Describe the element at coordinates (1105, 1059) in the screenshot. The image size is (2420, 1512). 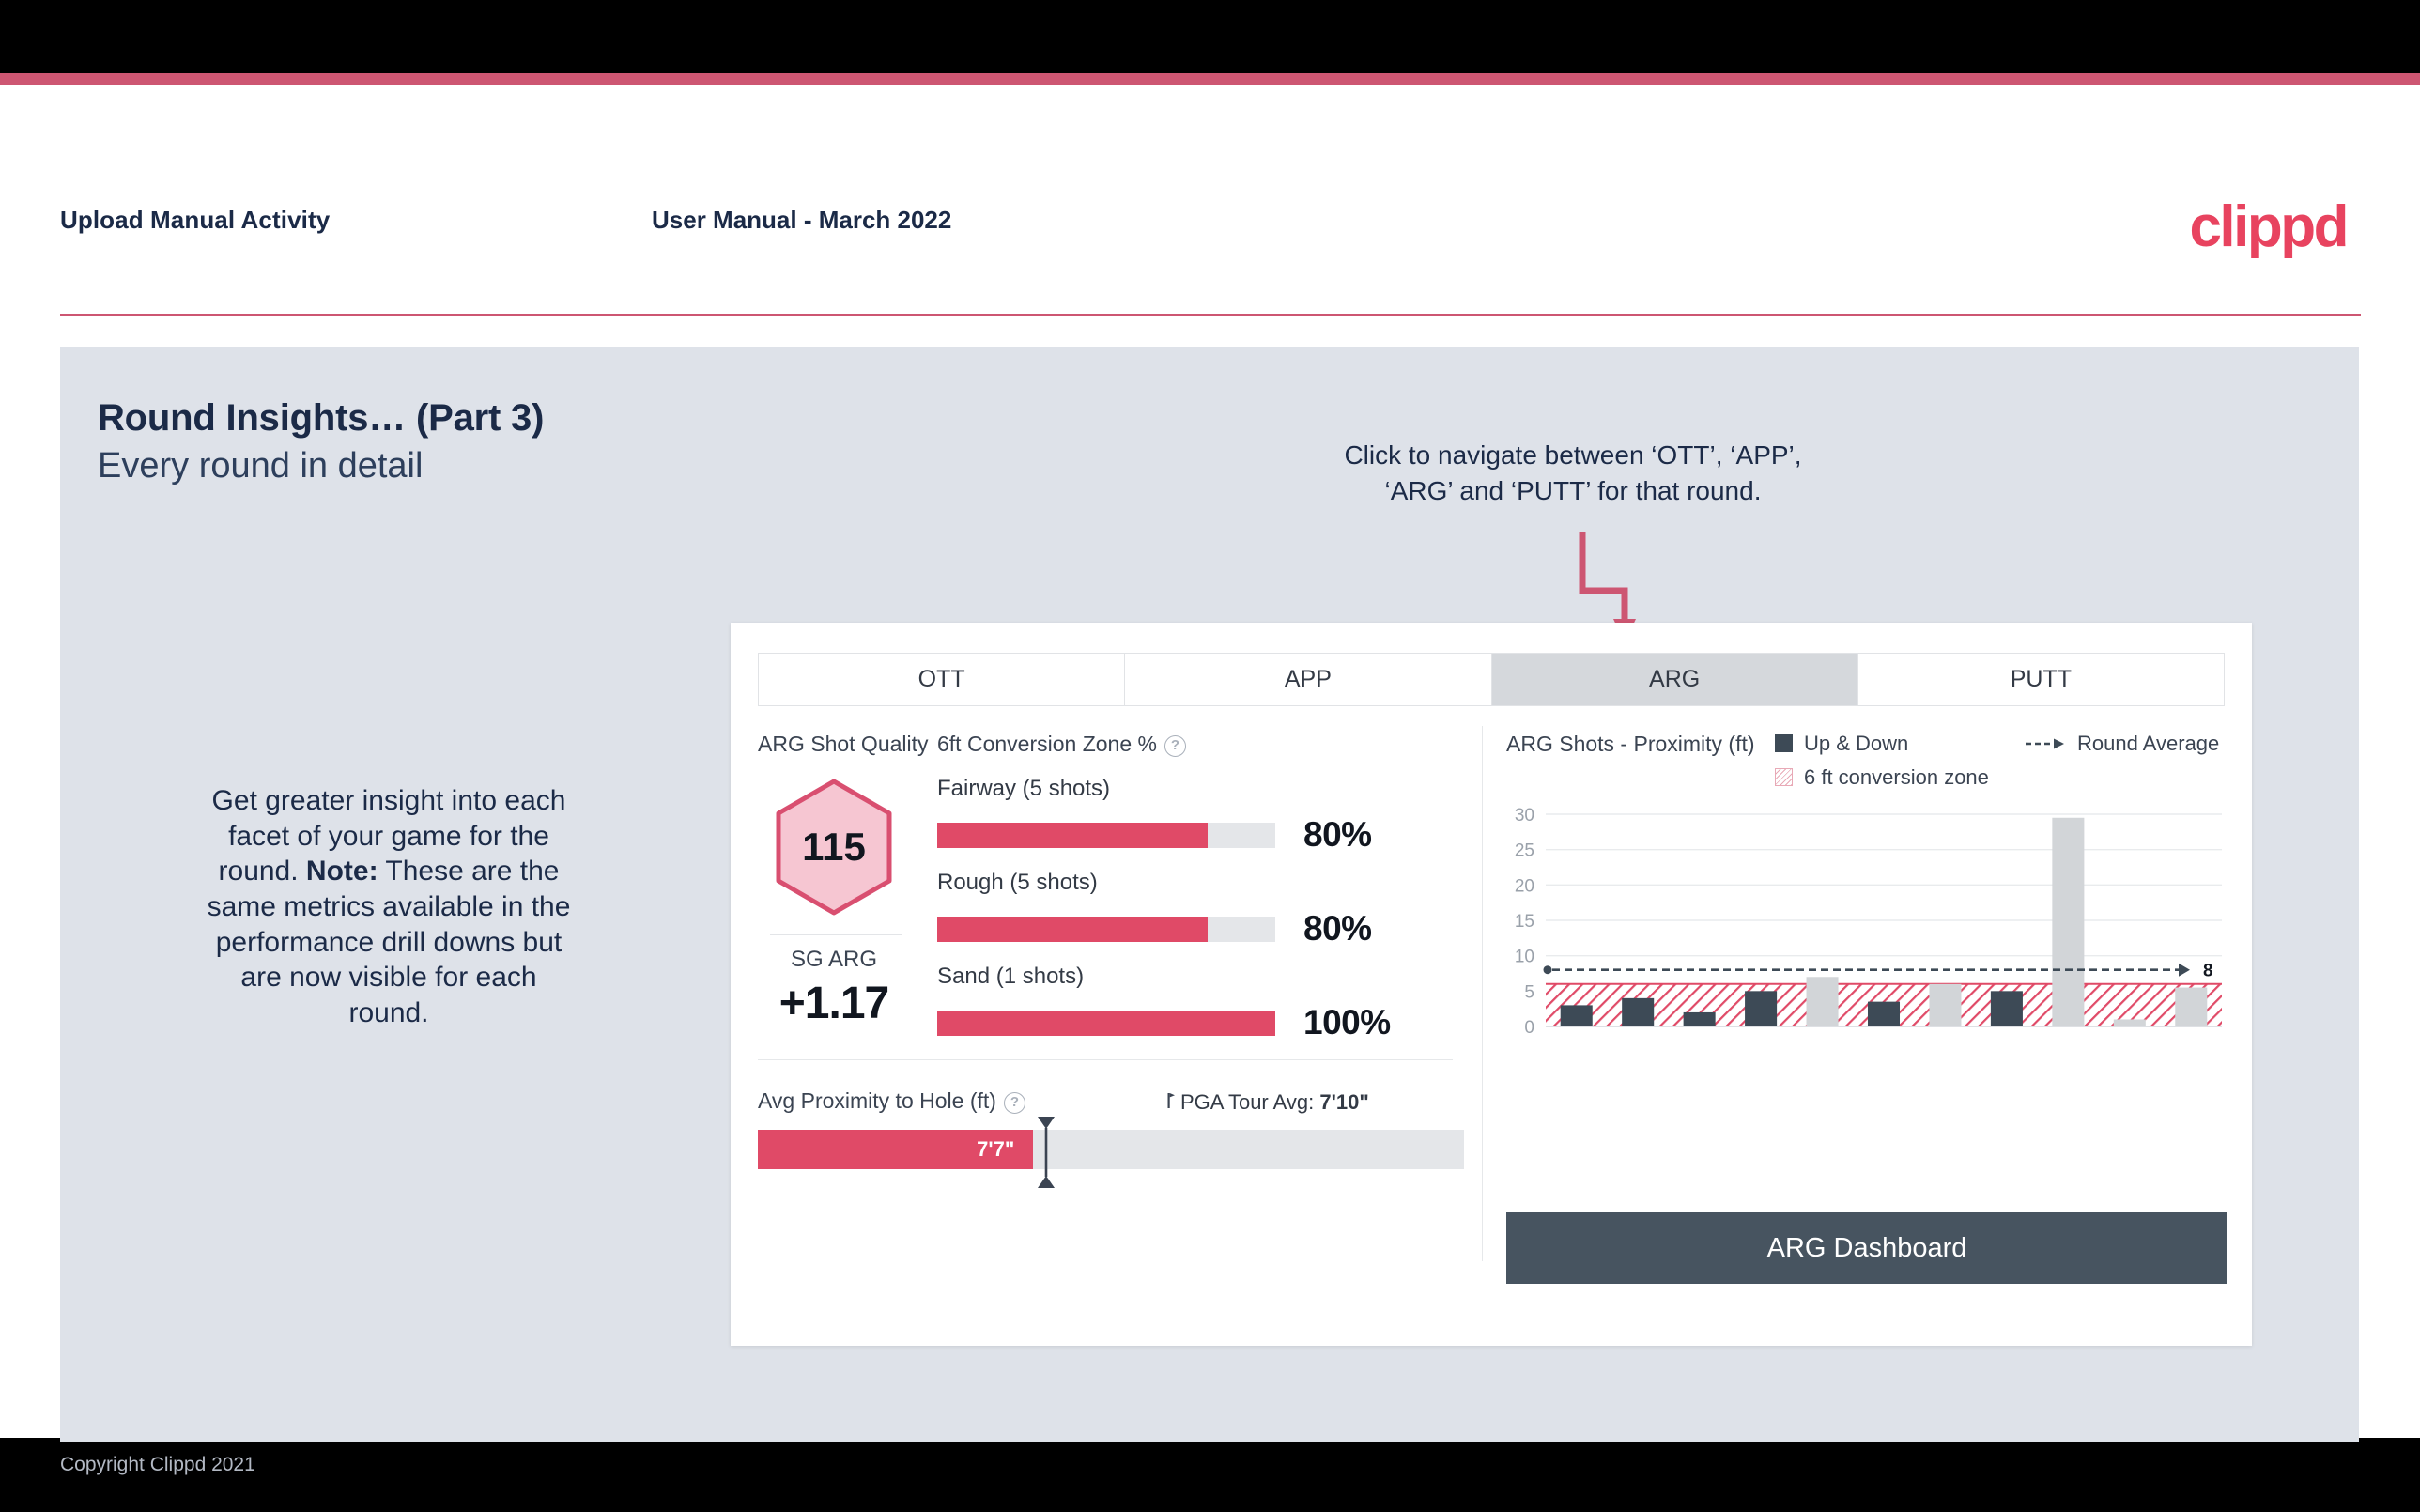
I see `proximity-divider` at that location.